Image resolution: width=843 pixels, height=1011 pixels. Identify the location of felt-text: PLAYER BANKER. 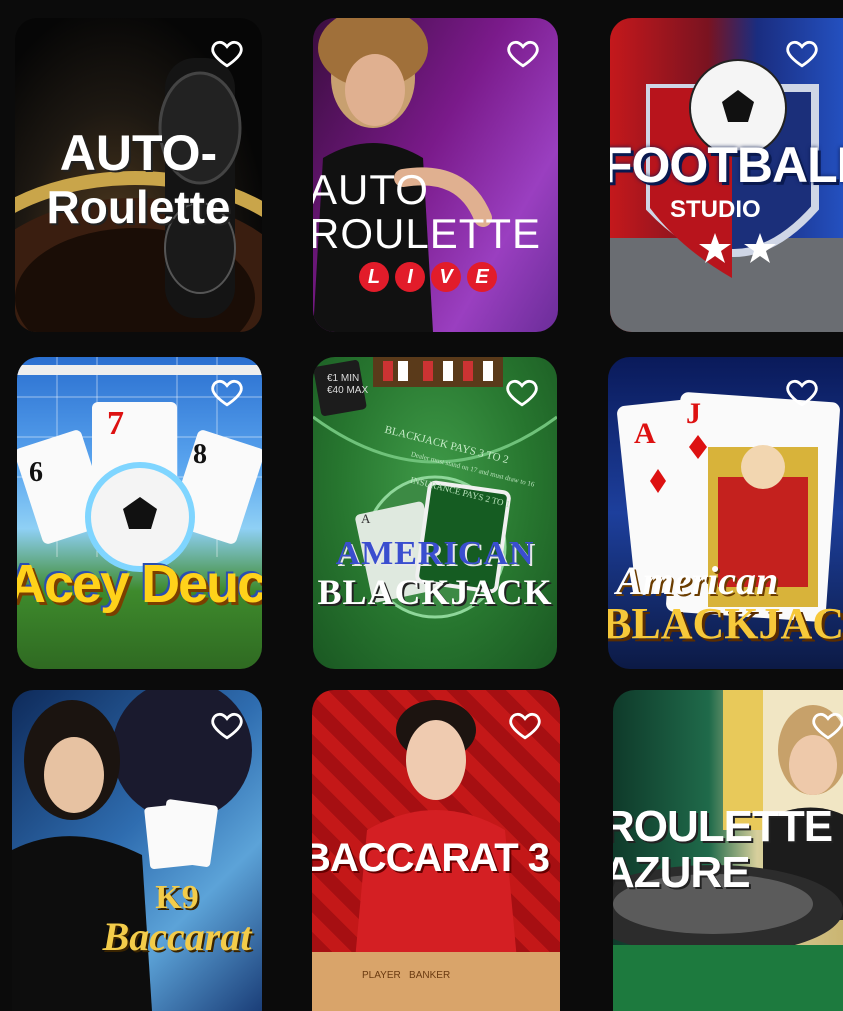
(406, 975).